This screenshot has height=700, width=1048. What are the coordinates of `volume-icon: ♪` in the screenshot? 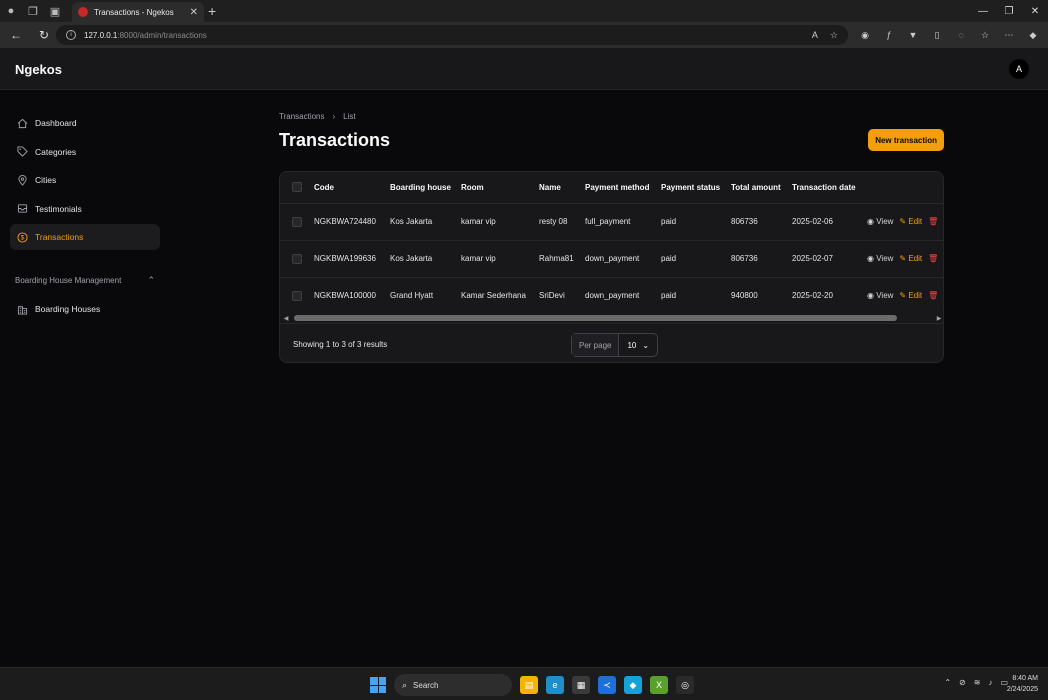 It's located at (990, 682).